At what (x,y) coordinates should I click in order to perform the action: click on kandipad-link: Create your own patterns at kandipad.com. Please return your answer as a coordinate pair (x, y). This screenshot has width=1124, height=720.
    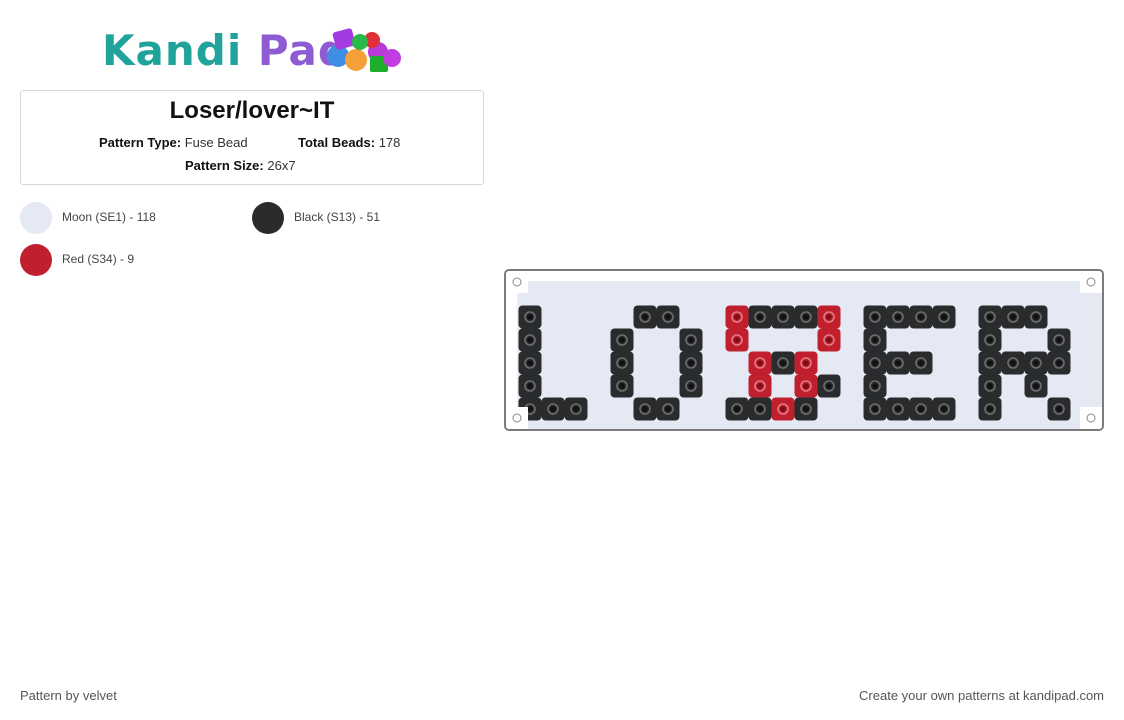
    Looking at the image, I should click on (981, 695).